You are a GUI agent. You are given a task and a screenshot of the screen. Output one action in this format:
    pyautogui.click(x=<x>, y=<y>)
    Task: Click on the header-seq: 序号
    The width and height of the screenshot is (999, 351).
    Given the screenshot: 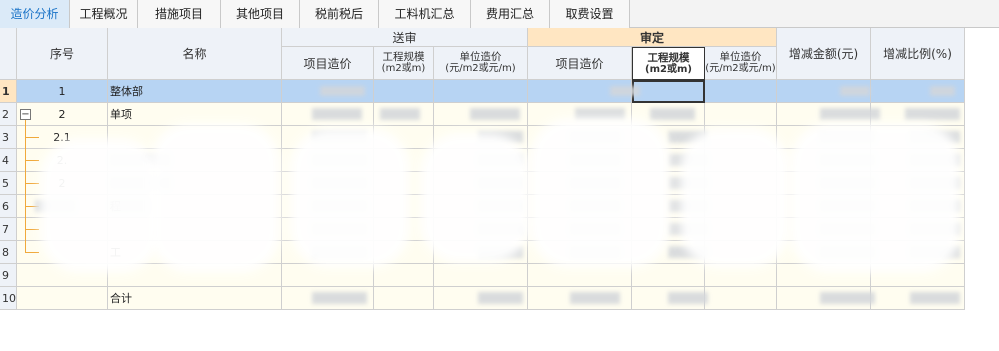 What is the action you would take?
    pyautogui.click(x=62, y=54)
    